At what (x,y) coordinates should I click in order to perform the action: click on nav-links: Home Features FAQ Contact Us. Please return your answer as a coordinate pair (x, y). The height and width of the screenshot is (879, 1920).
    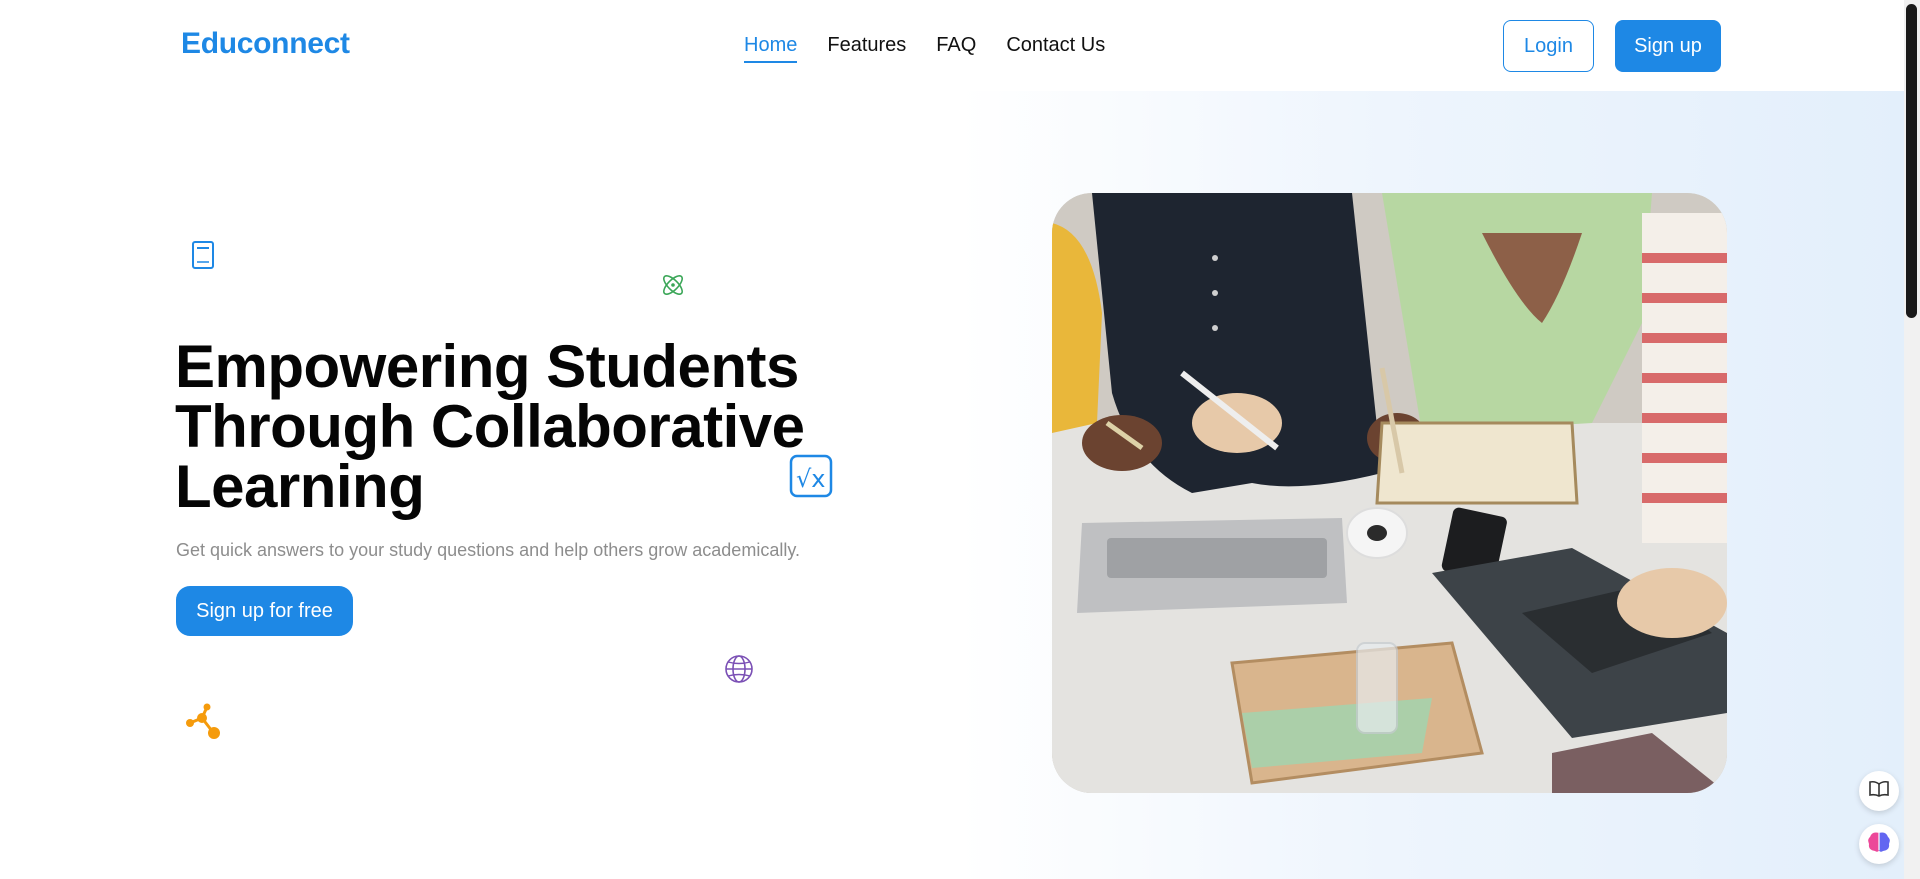
    Looking at the image, I should click on (939, 48).